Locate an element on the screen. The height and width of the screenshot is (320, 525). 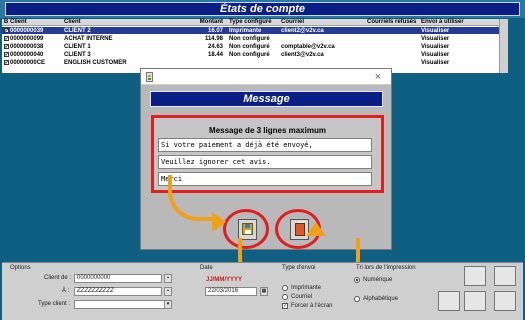
cell-client-num: 00000000CE is located at coordinates (28, 62).